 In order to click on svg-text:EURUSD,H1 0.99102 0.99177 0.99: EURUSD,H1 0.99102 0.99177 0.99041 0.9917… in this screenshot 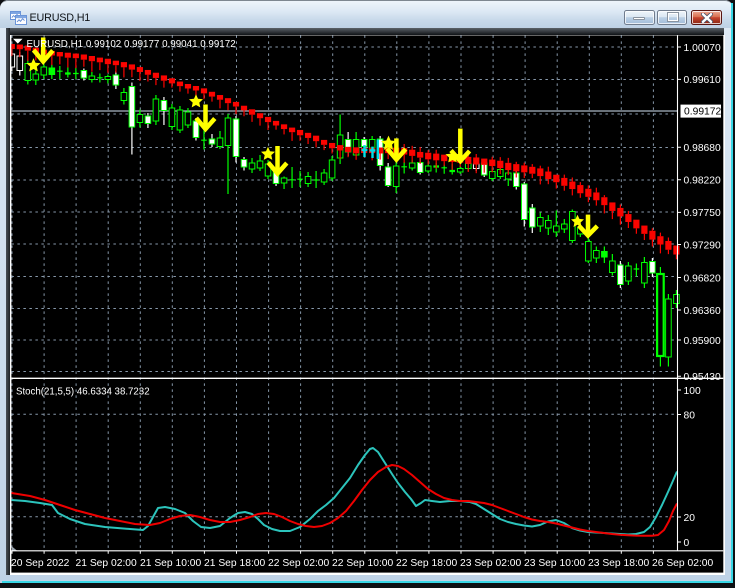, I will do `click(131, 44)`.